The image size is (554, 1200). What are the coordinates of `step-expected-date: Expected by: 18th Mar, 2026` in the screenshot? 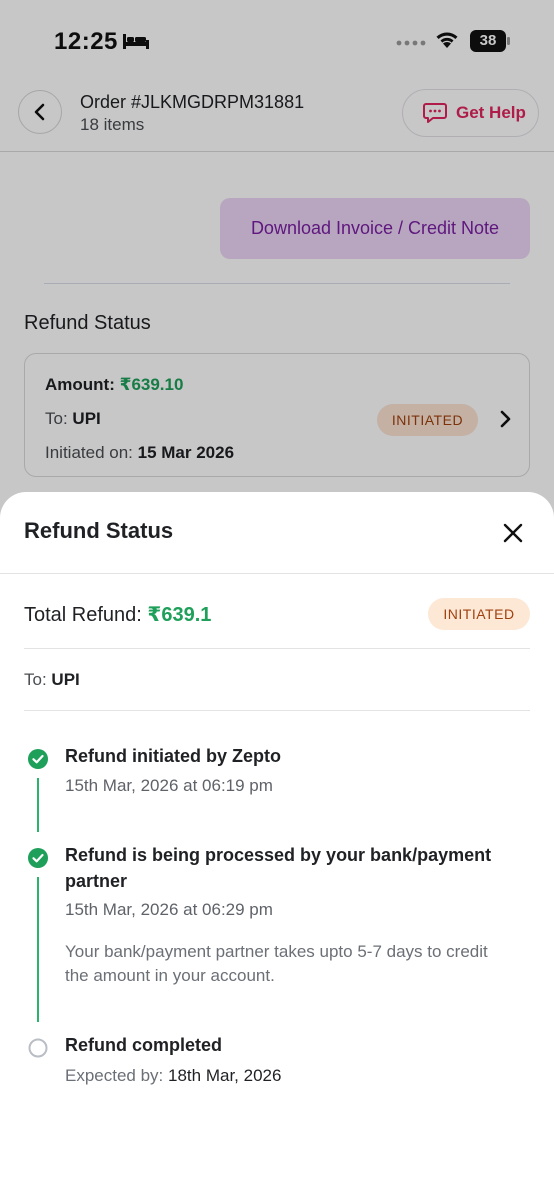 It's located at (173, 1076).